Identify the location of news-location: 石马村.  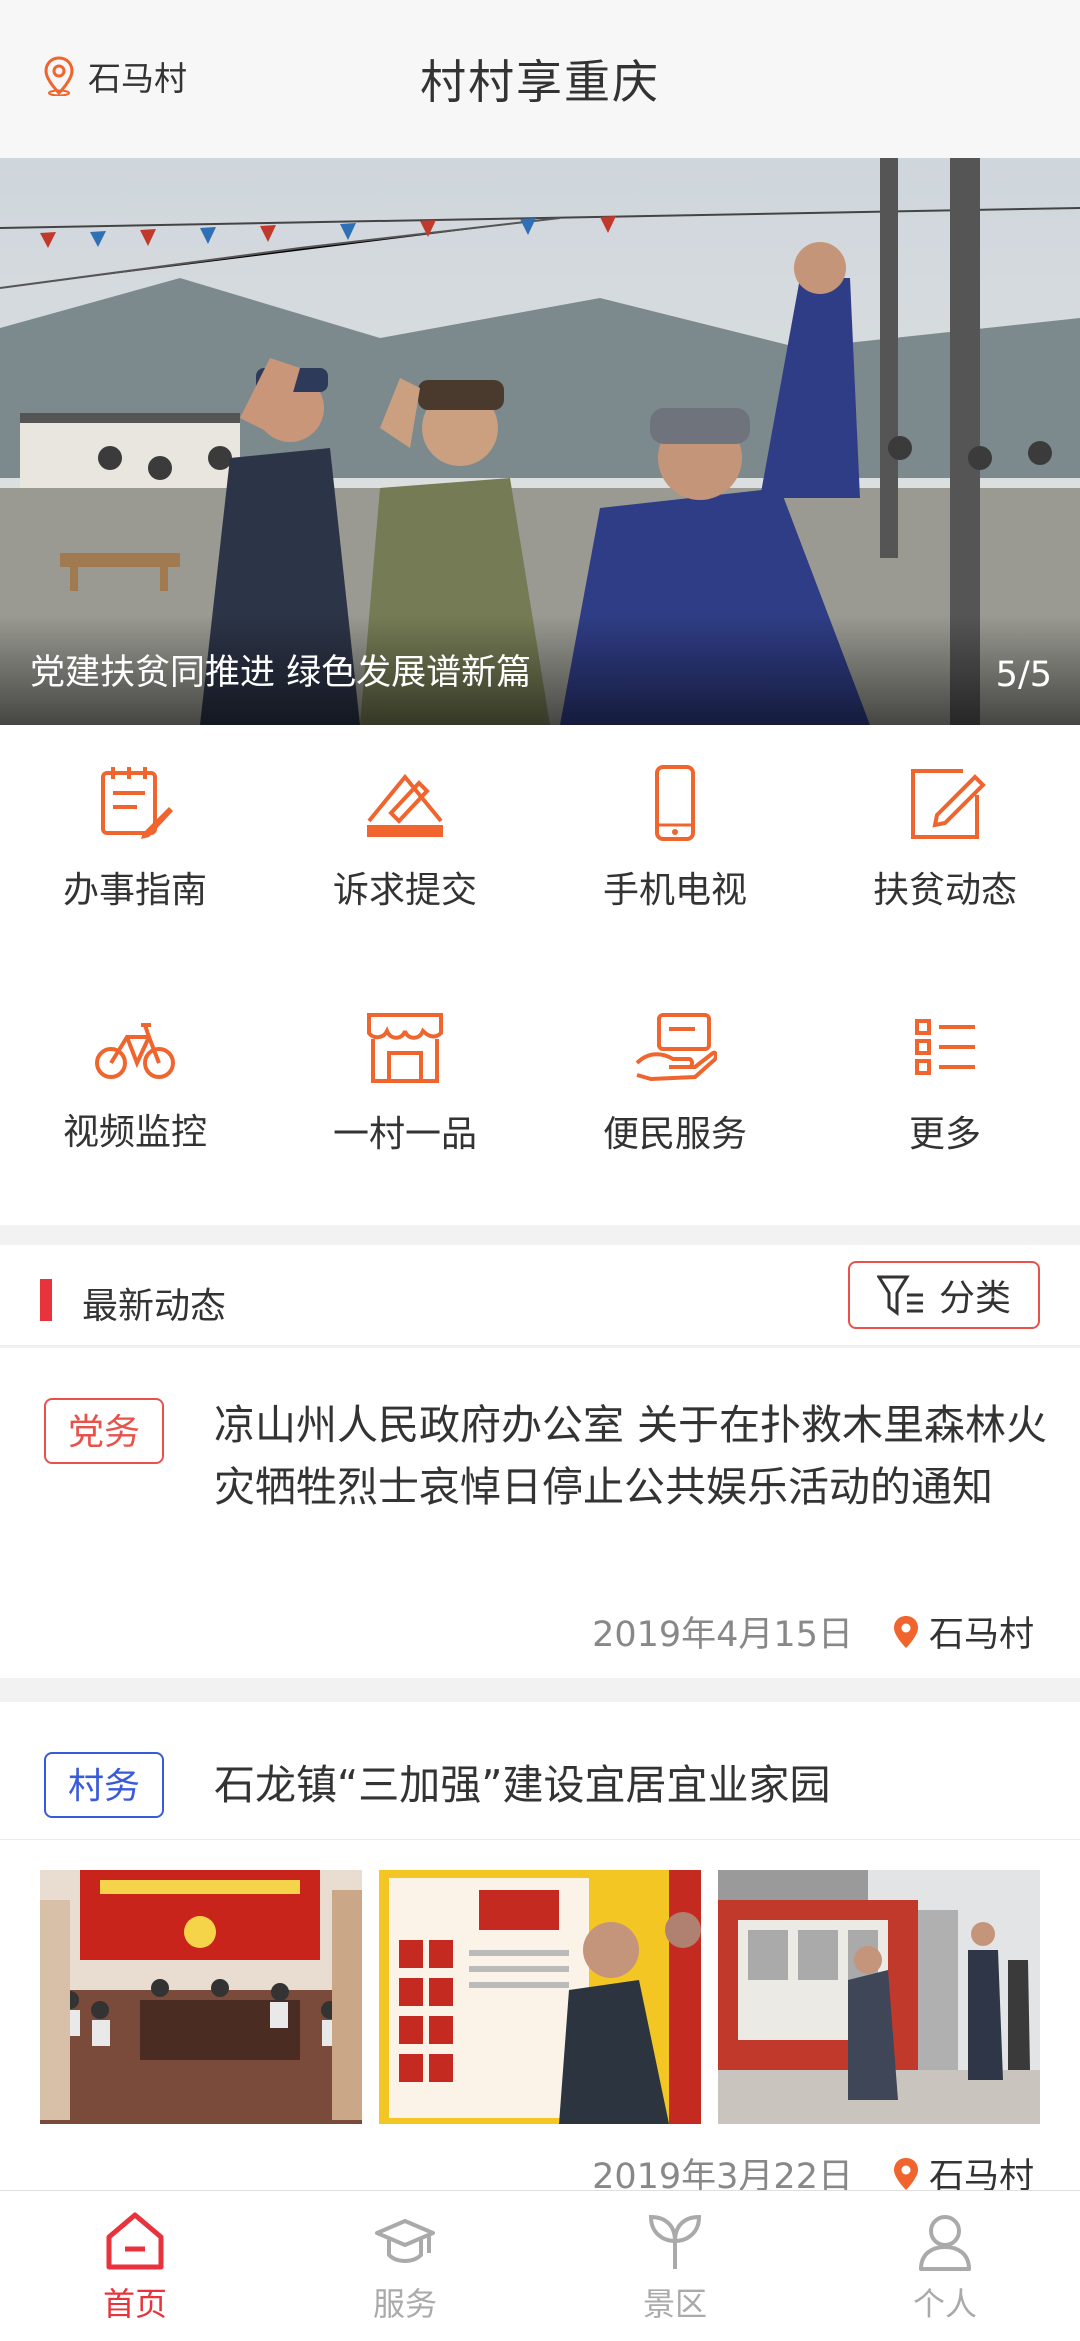
(981, 1635).